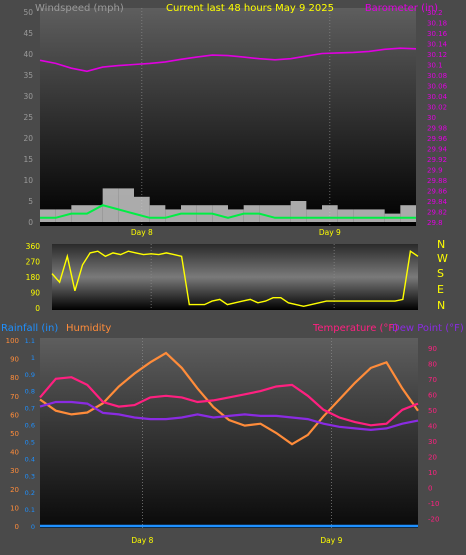 The width and height of the screenshot is (466, 555). Describe the element at coordinates (14, 397) in the screenshot. I see `humidity-tick-label: 70` at that location.